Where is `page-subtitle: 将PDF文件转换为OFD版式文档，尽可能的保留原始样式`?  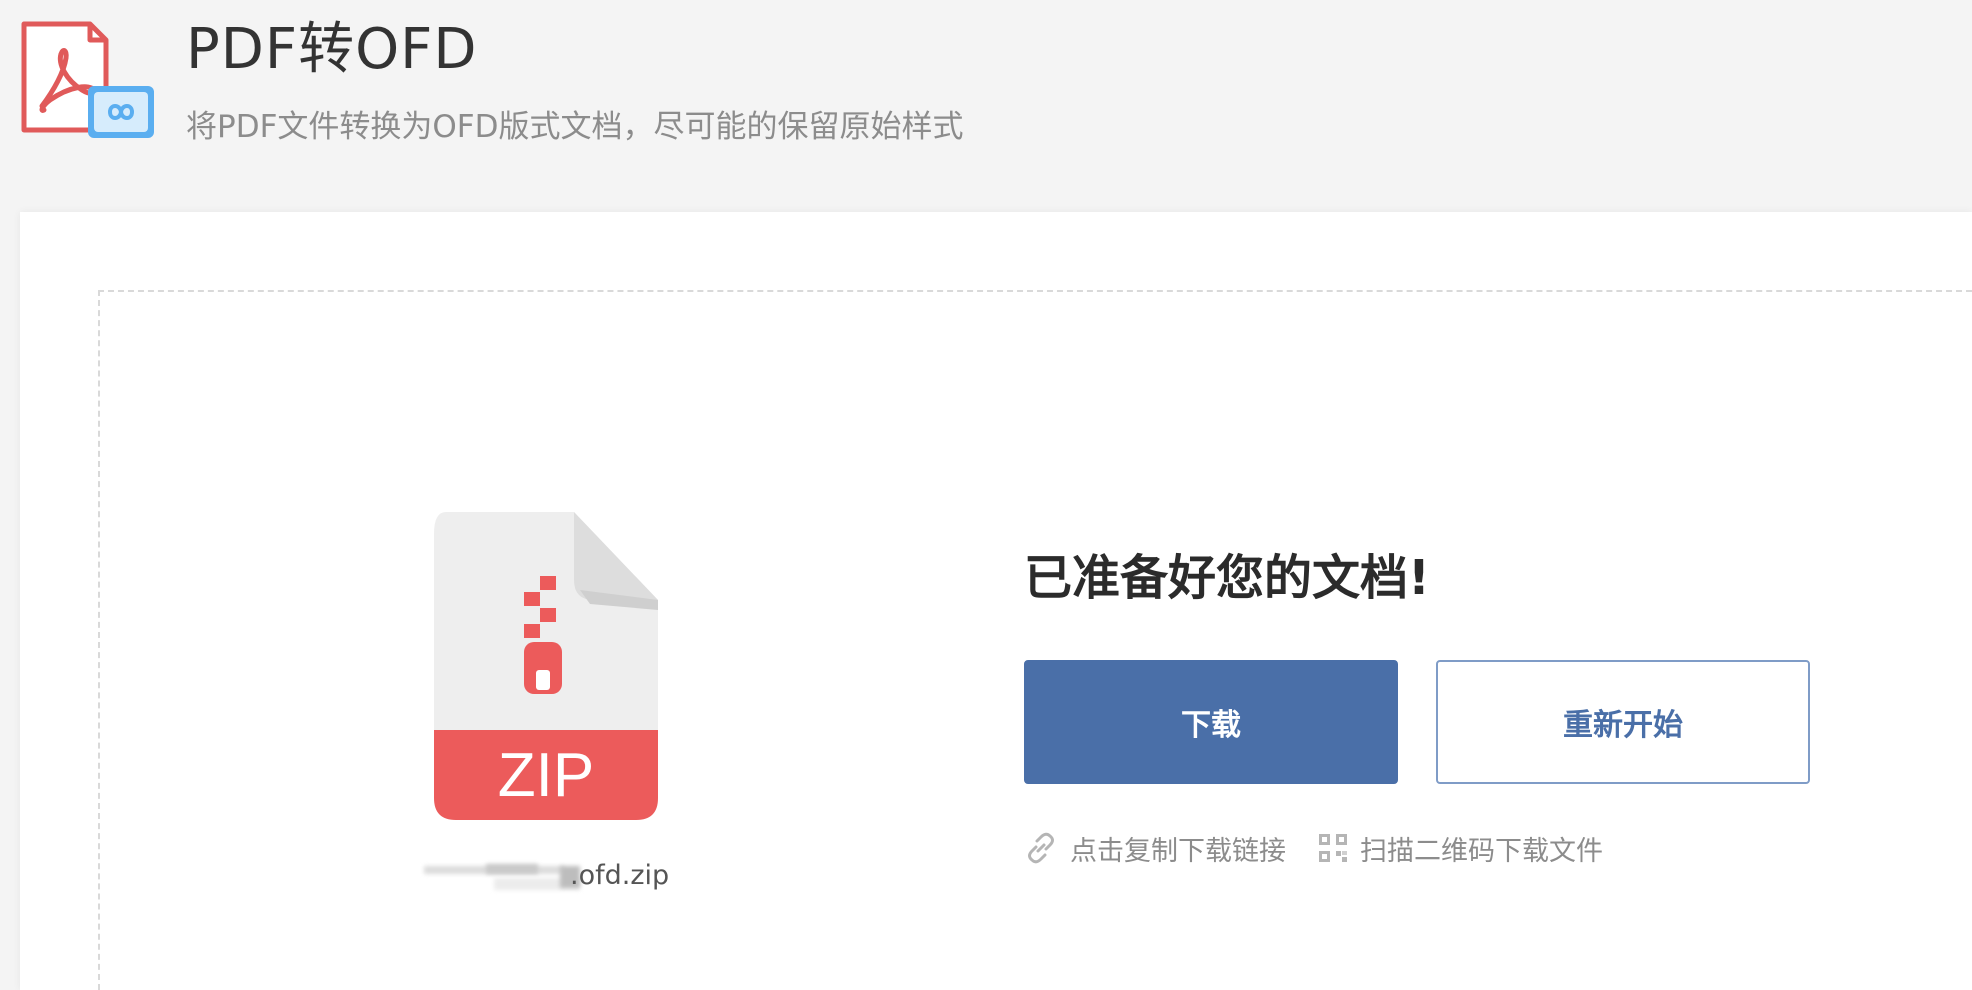
page-subtitle: 将PDF文件转换为OFD版式文档，尽可能的保留原始样式 is located at coordinates (575, 127).